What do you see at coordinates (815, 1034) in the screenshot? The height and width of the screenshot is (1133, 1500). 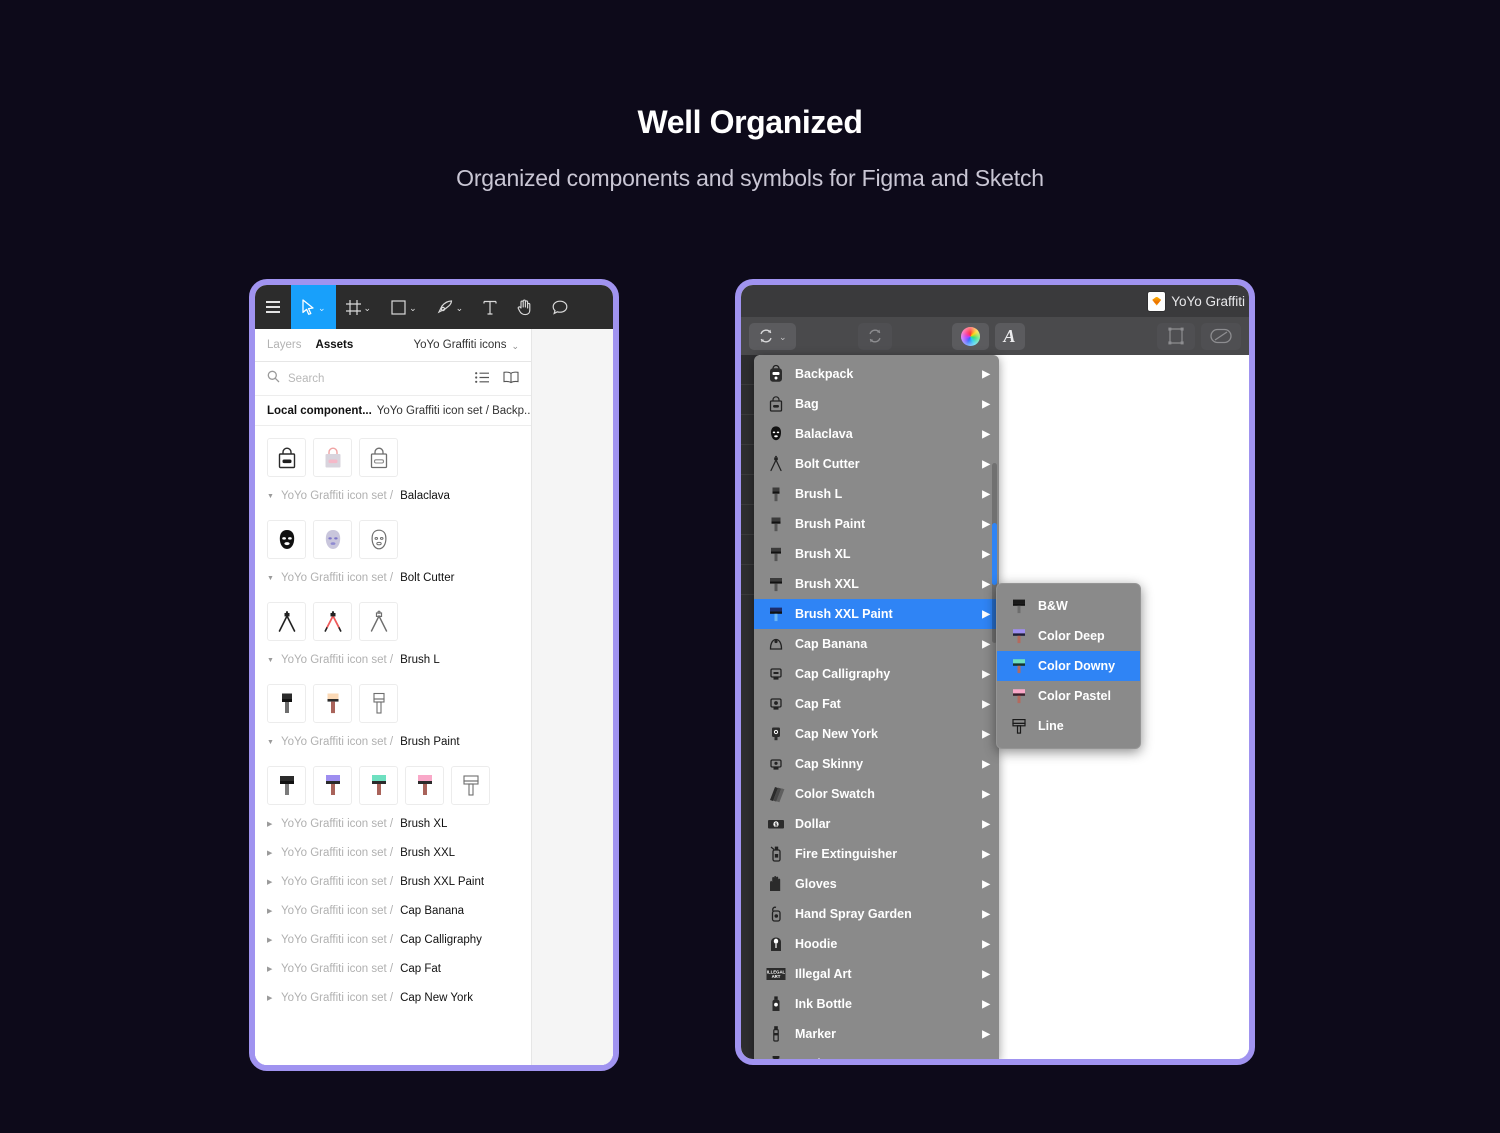 I see `menu-item-label: Marker` at bounding box center [815, 1034].